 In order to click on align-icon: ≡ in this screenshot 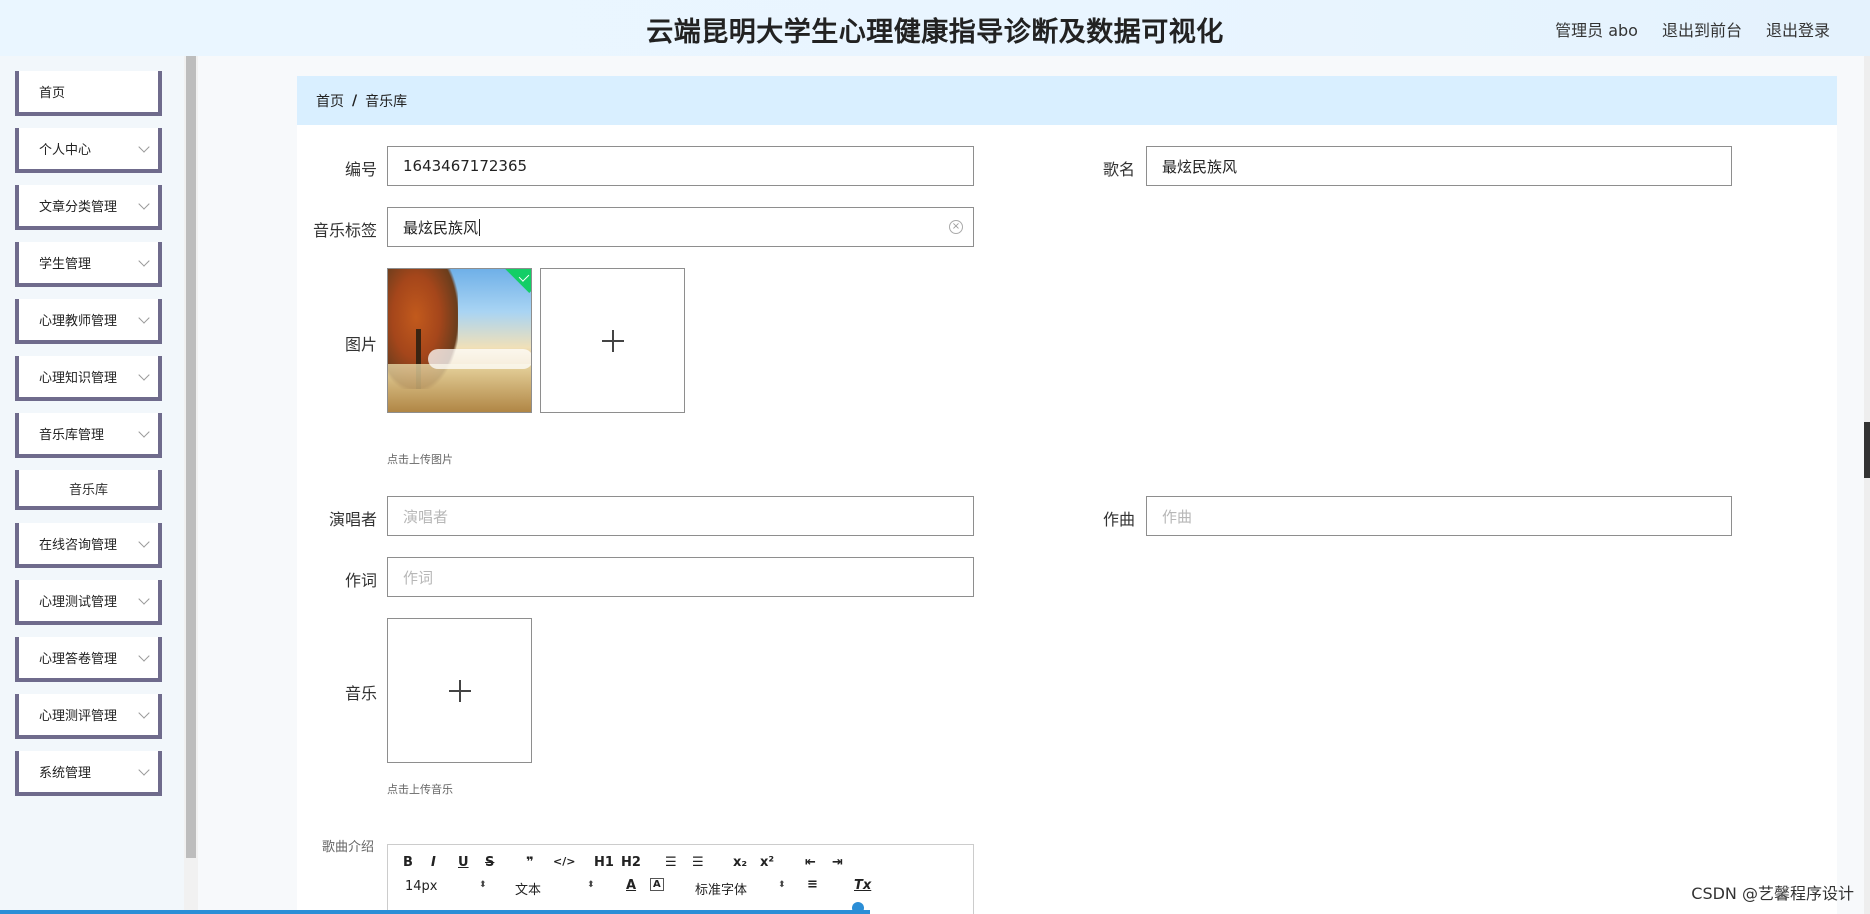, I will do `click(812, 884)`.